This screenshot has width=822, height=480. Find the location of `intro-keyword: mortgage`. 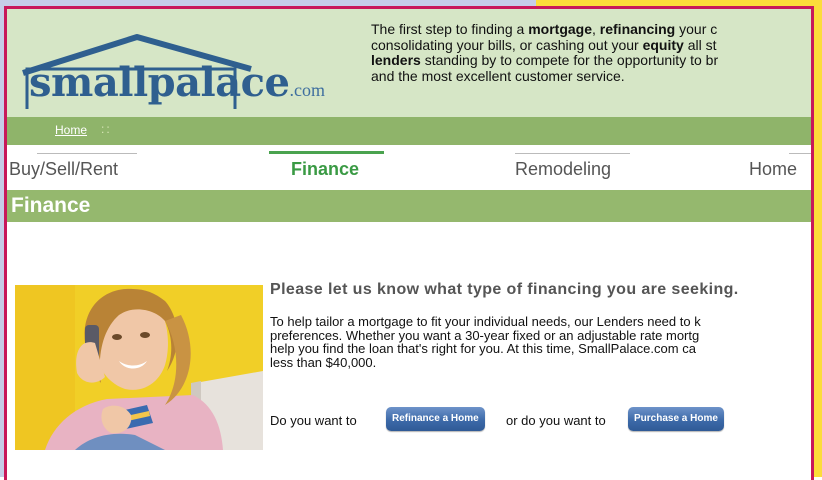

intro-keyword: mortgage is located at coordinates (560, 29).